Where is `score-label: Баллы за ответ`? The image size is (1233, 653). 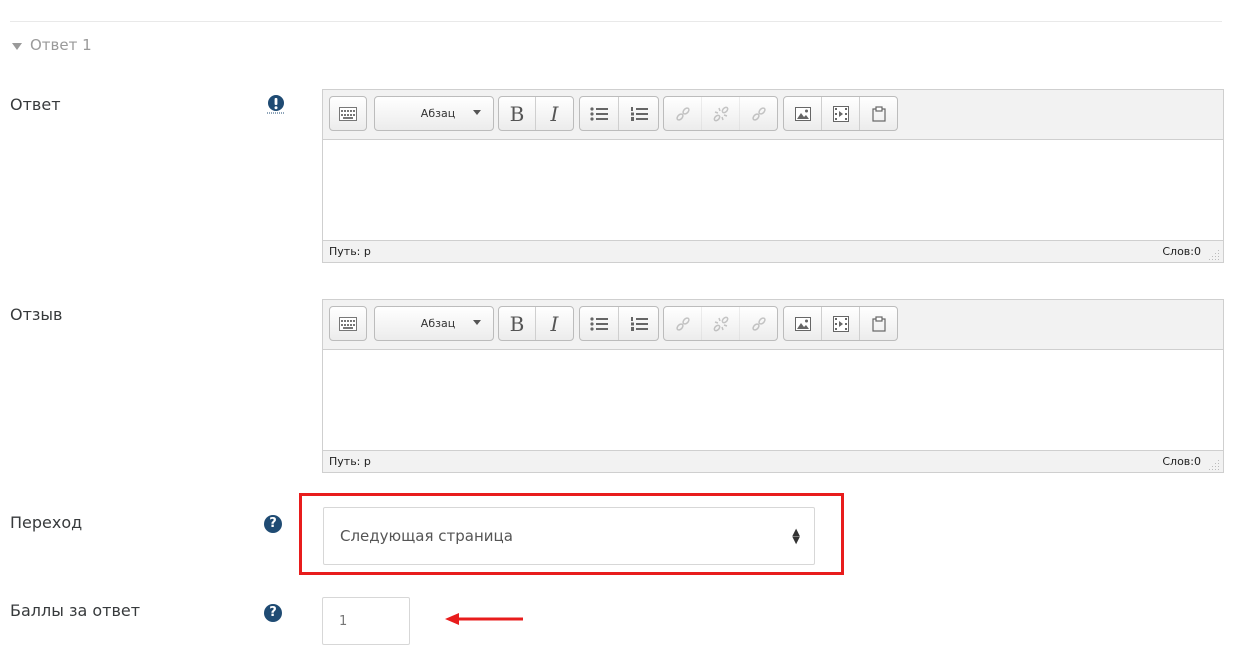 score-label: Баллы за ответ is located at coordinates (75, 610).